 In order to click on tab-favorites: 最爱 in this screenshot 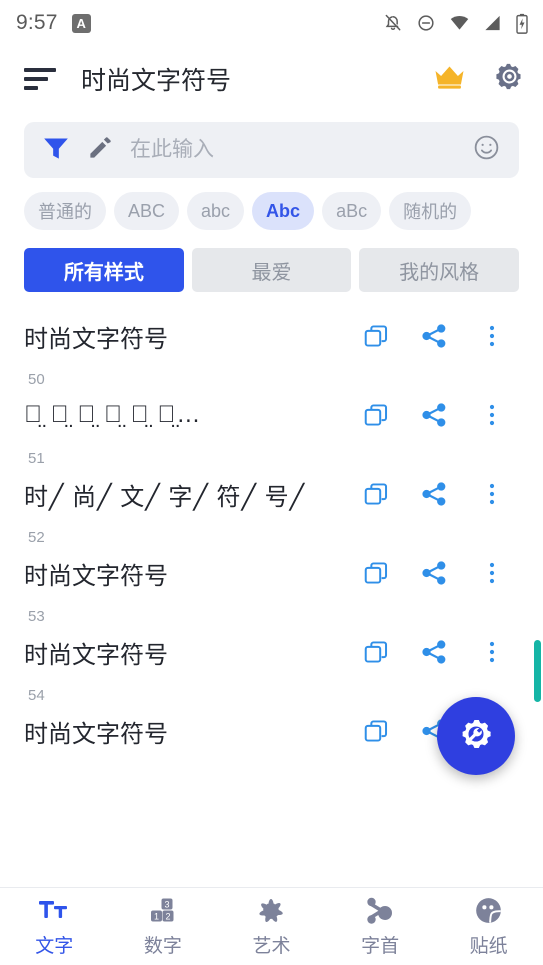, I will do `click(271, 270)`.